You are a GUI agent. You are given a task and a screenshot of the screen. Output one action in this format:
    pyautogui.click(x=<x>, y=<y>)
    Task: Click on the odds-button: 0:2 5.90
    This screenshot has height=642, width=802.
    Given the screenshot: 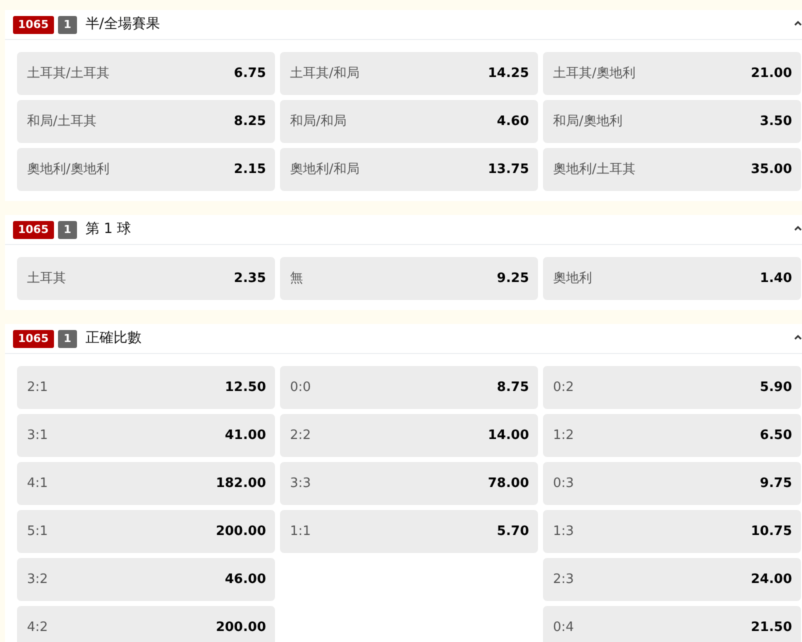 What is the action you would take?
    pyautogui.click(x=672, y=387)
    